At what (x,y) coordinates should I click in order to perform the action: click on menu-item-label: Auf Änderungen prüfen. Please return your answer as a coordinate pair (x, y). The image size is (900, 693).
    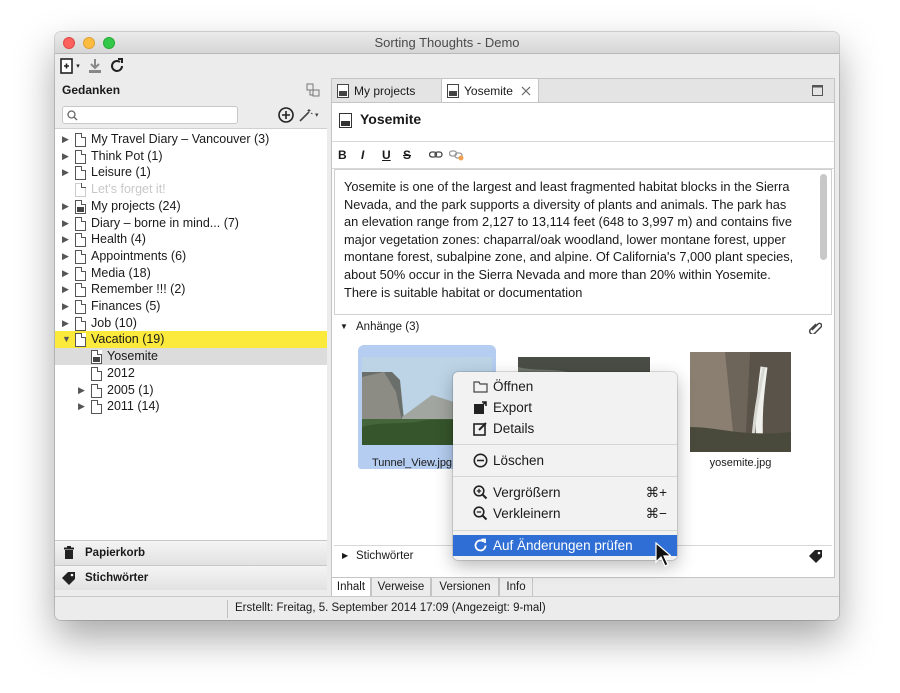
    Looking at the image, I should click on (563, 545).